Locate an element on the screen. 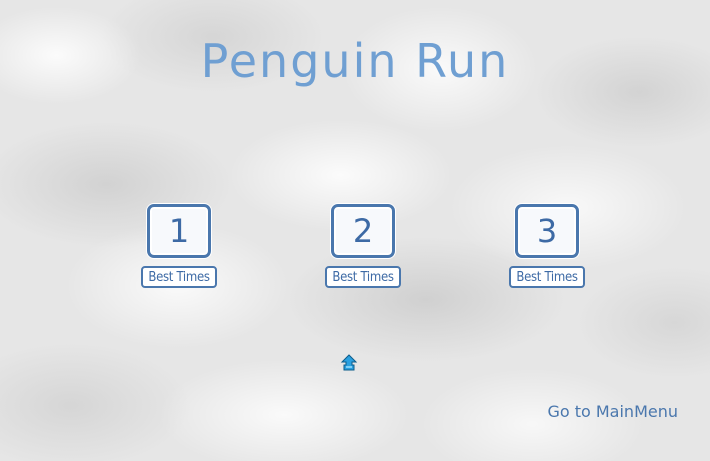 The image size is (710, 461). level-1-group: 1 Best Times is located at coordinates (179, 246).